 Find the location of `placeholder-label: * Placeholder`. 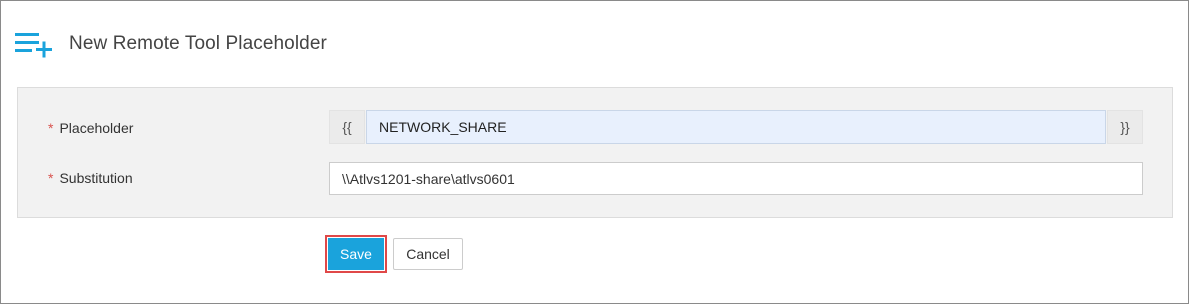

placeholder-label: * Placeholder is located at coordinates (90, 128).